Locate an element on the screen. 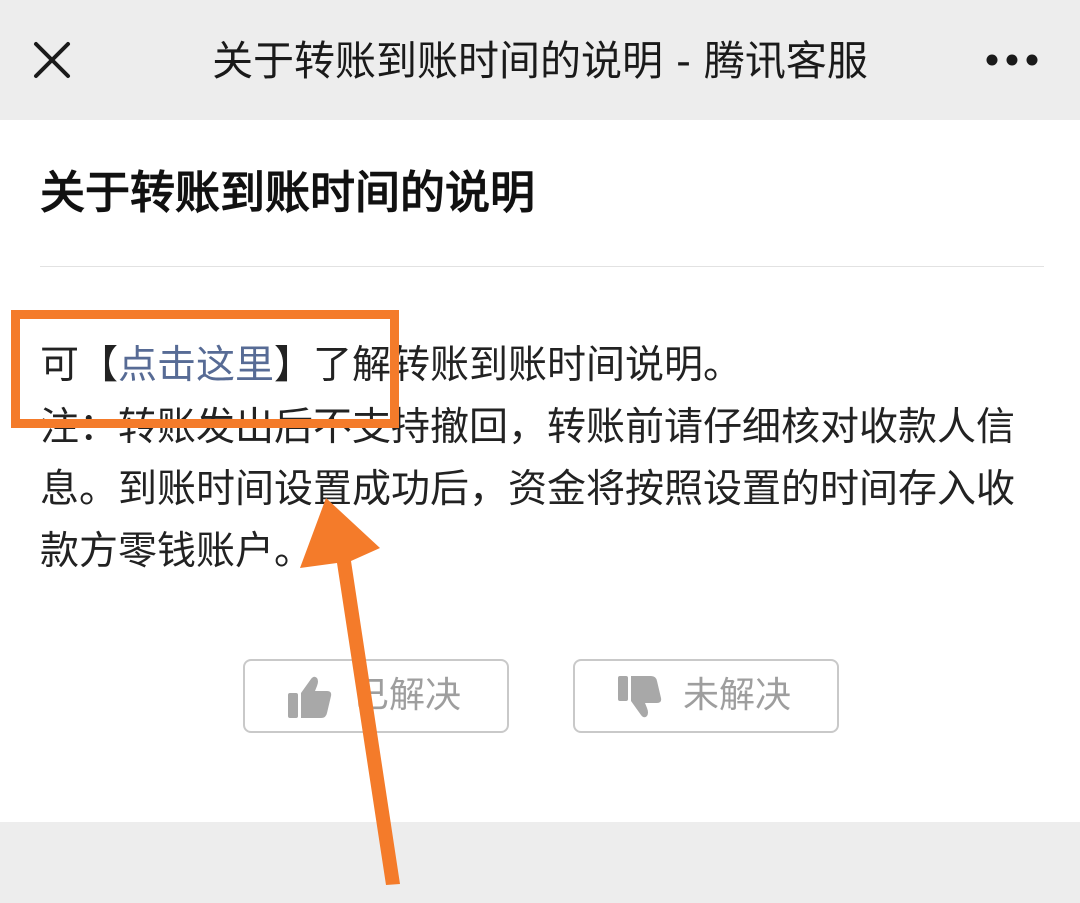  close-icon is located at coordinates (52, 60).